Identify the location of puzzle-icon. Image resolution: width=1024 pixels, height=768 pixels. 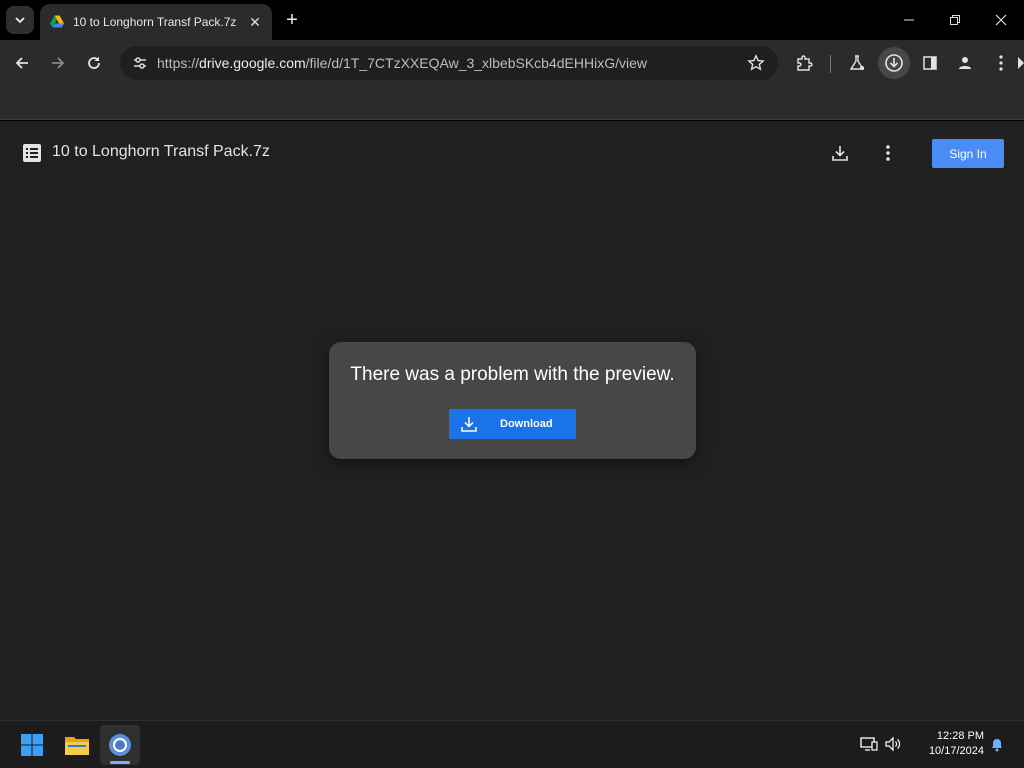
(805, 63).